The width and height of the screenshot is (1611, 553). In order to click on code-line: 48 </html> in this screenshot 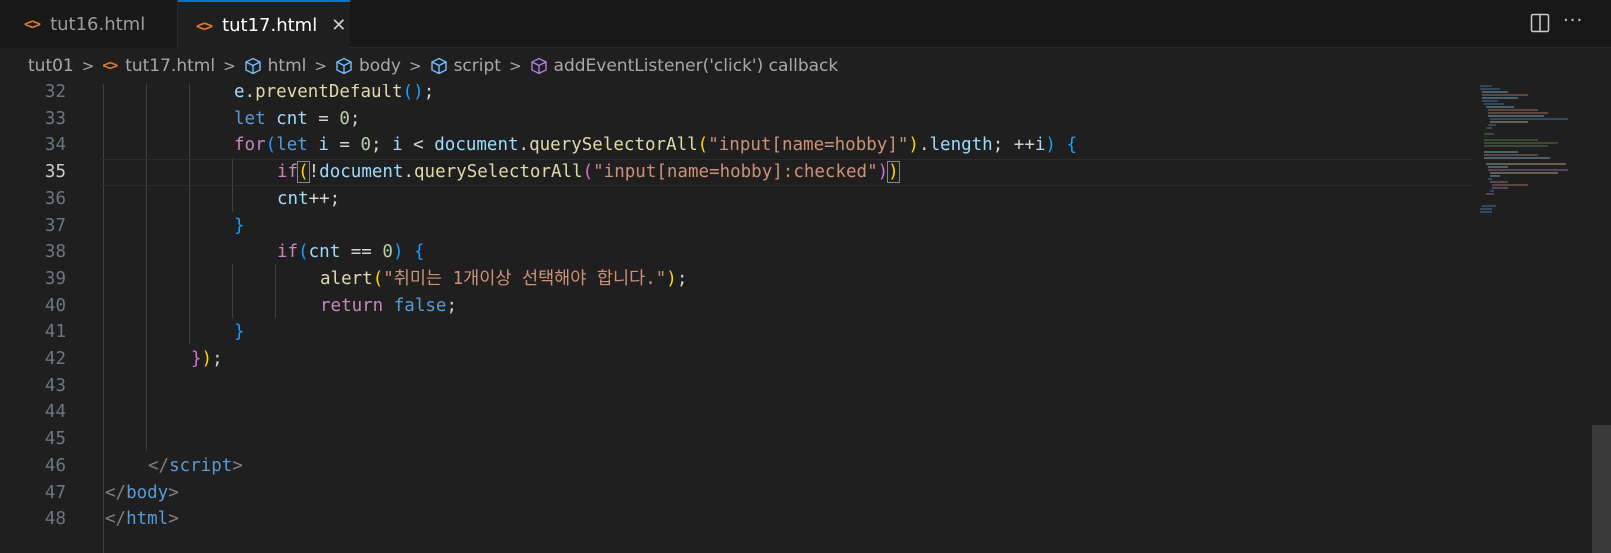, I will do `click(735, 519)`.